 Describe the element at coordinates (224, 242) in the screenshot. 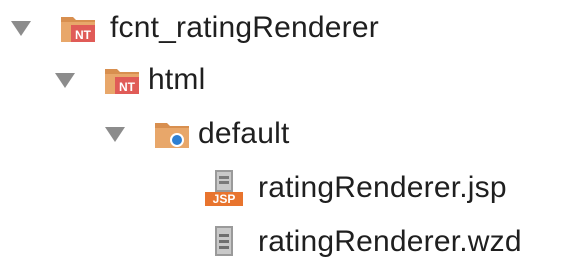

I see `text-file-icon` at that location.